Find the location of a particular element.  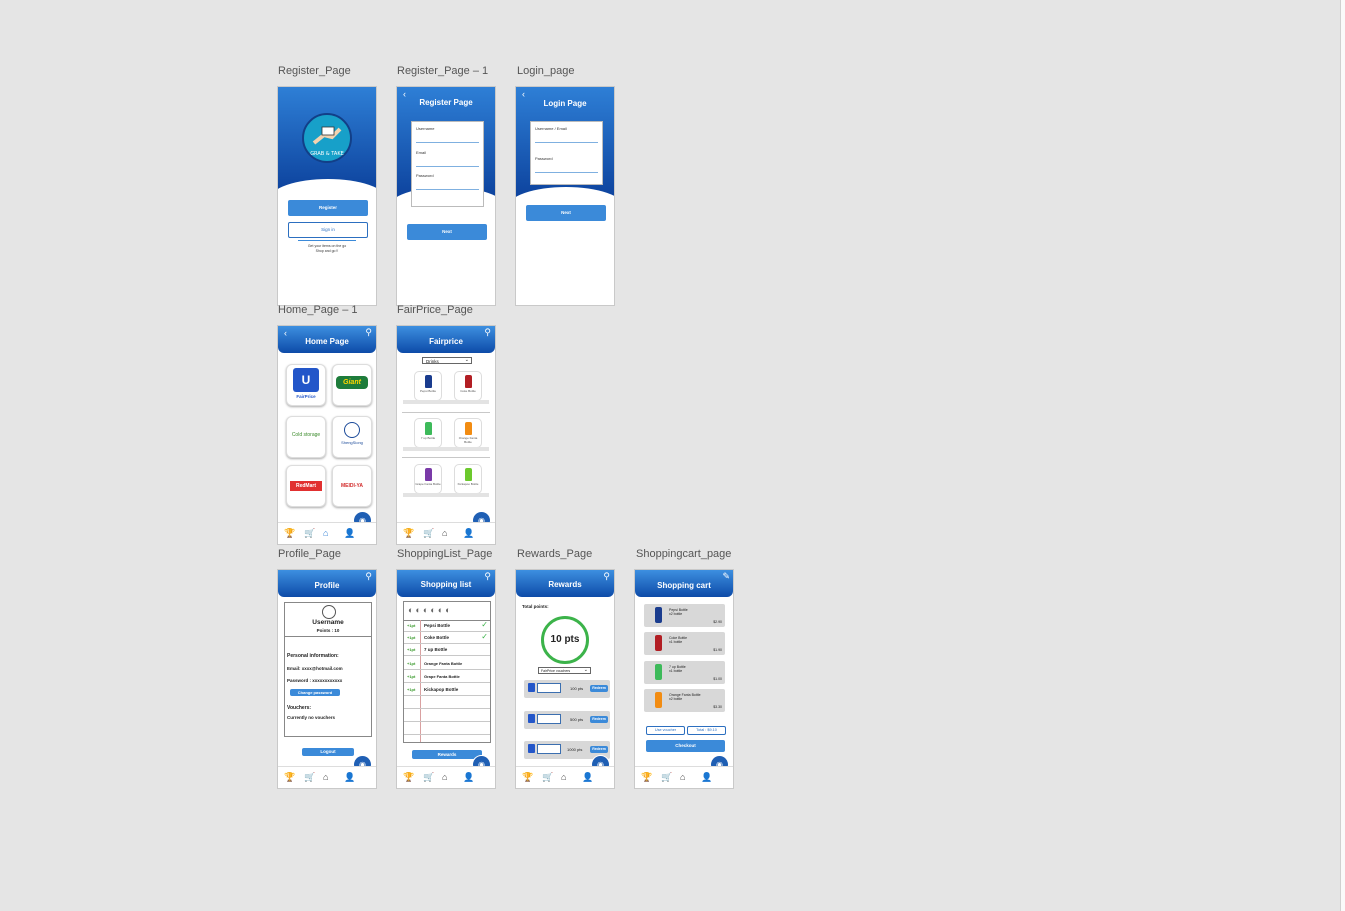

product-tile: Coke Bottle is located at coordinates (468, 386).